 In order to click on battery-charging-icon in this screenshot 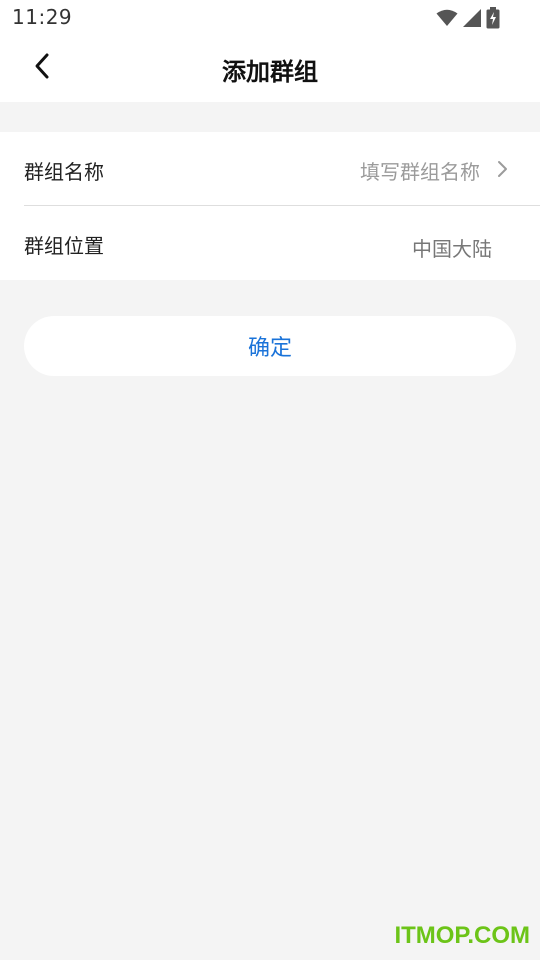, I will do `click(493, 18)`.